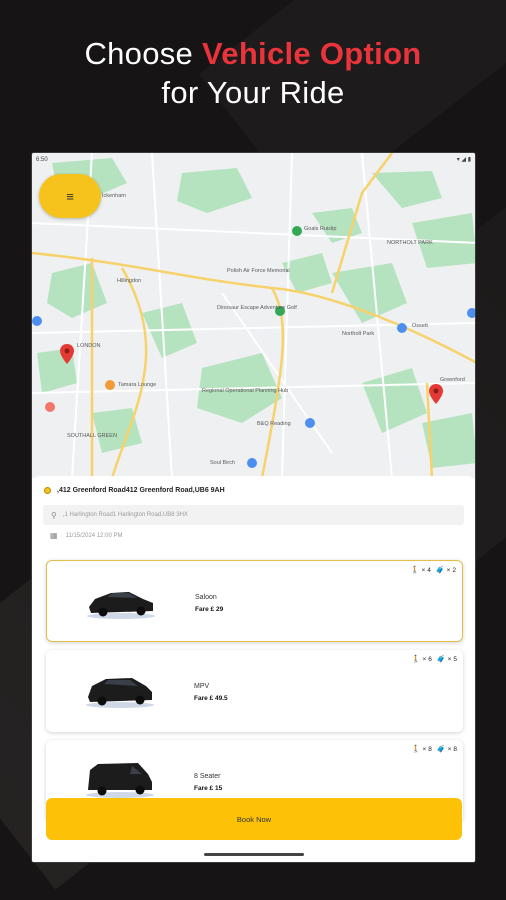 Image resolution: width=506 pixels, height=900 pixels. What do you see at coordinates (94, 535) in the screenshot?
I see `datetime-value: 11/15/2024 12:00 PM` at bounding box center [94, 535].